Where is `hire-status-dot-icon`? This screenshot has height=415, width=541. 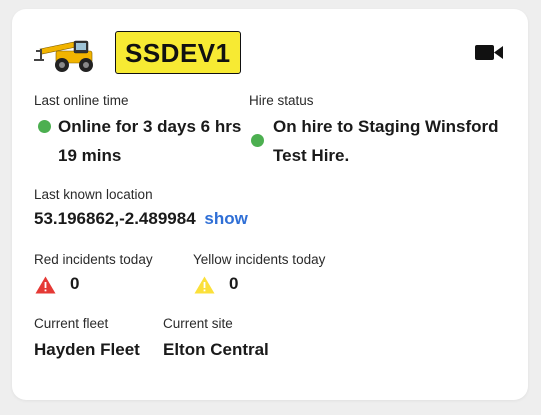 hire-status-dot-icon is located at coordinates (257, 140).